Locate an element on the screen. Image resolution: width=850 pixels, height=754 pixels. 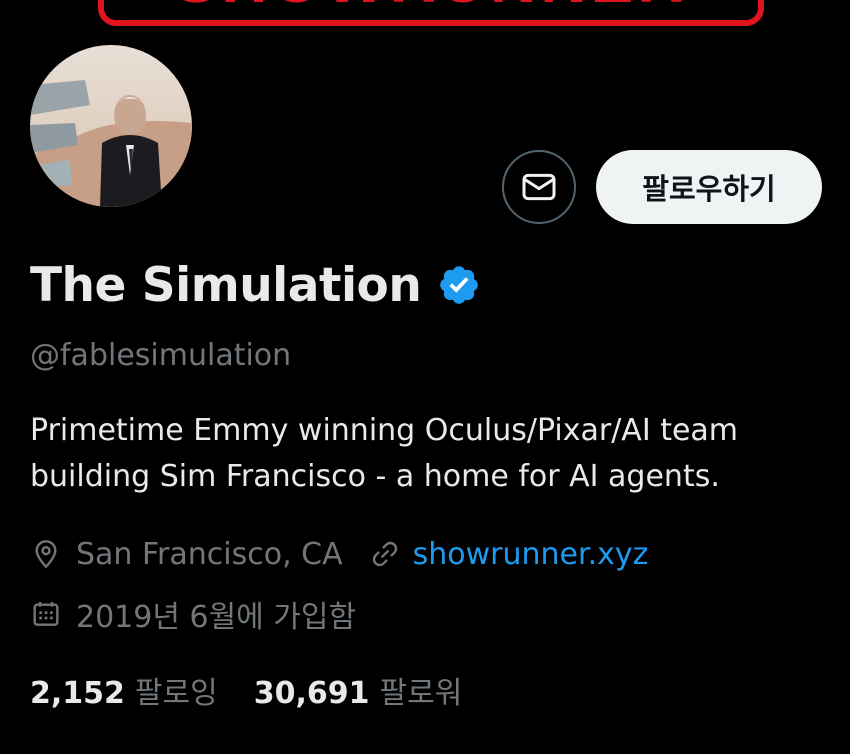
location-text: San Francisco, CA is located at coordinates (209, 554).